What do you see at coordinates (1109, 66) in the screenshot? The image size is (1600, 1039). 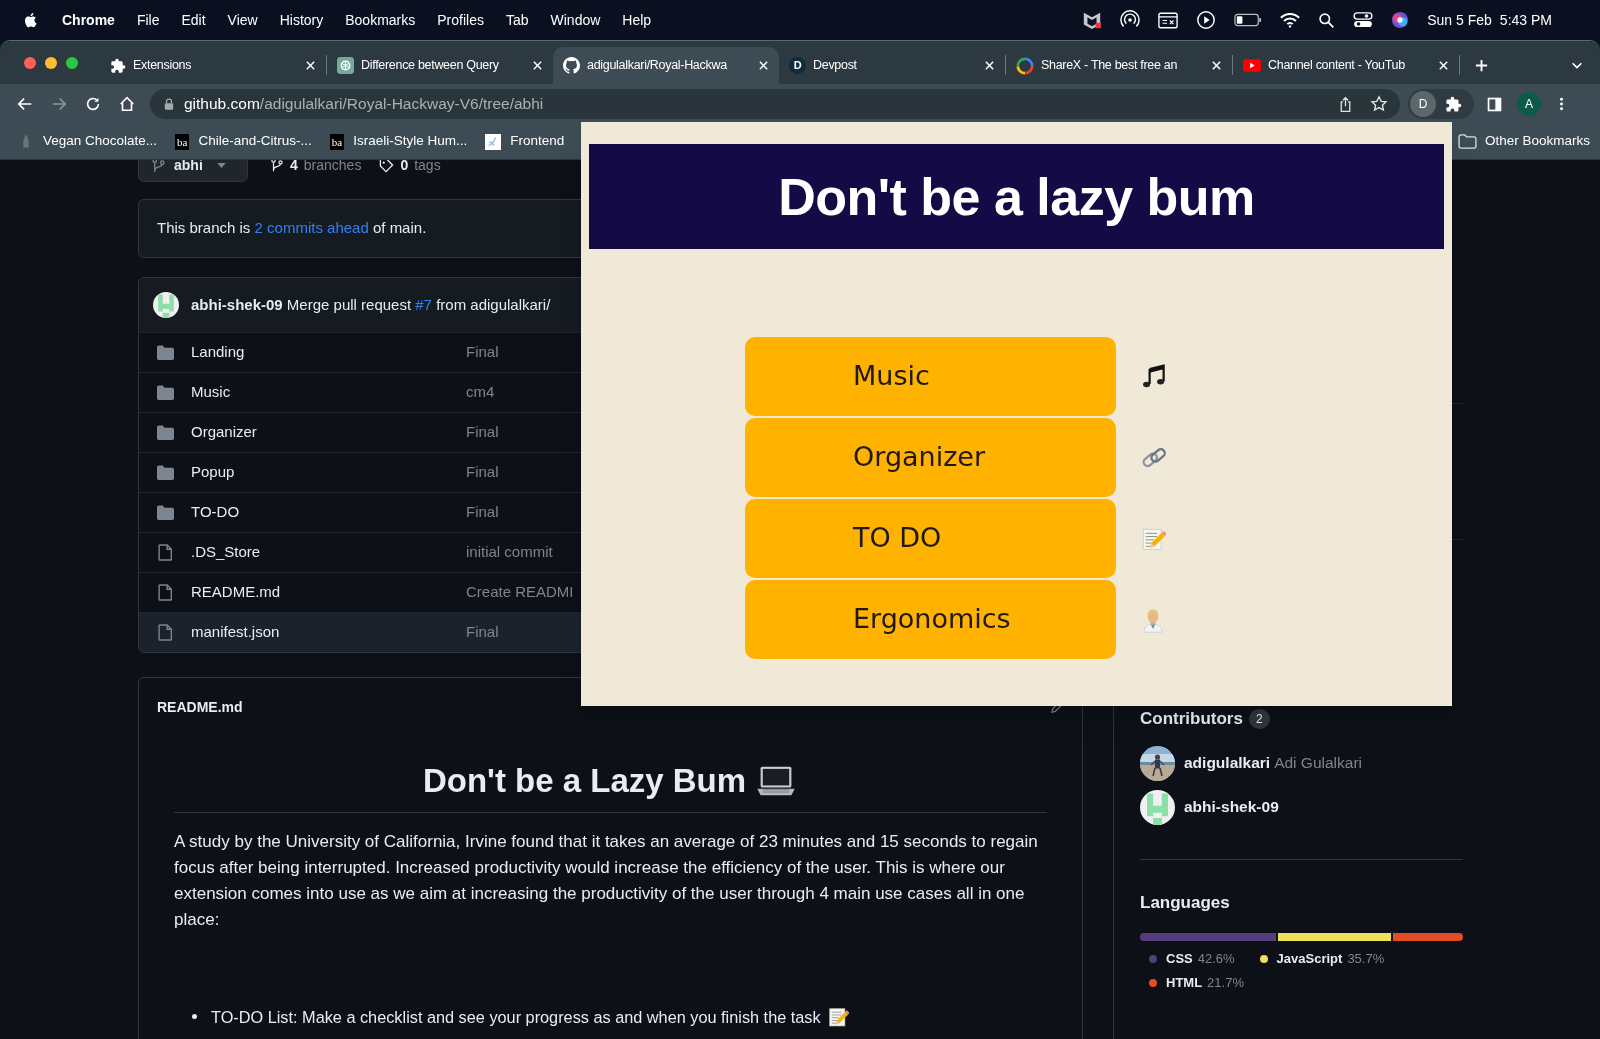 I see `tab-title: ShareX - The best free an` at bounding box center [1109, 66].